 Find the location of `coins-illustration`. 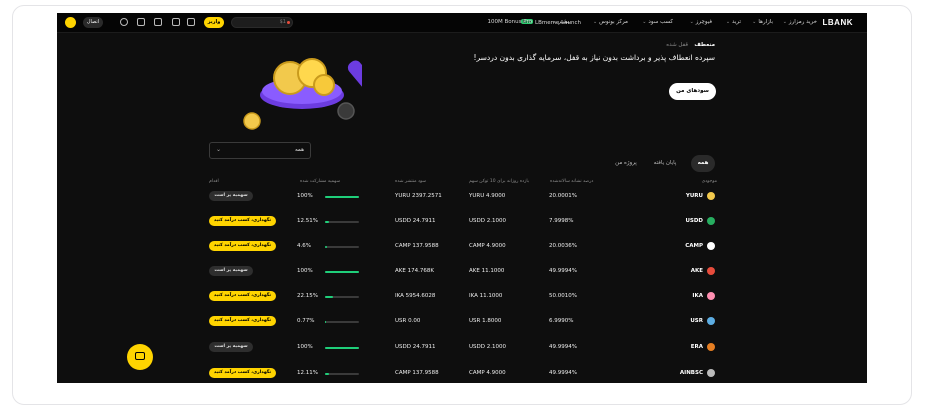

coins-illustration is located at coordinates (302, 94).